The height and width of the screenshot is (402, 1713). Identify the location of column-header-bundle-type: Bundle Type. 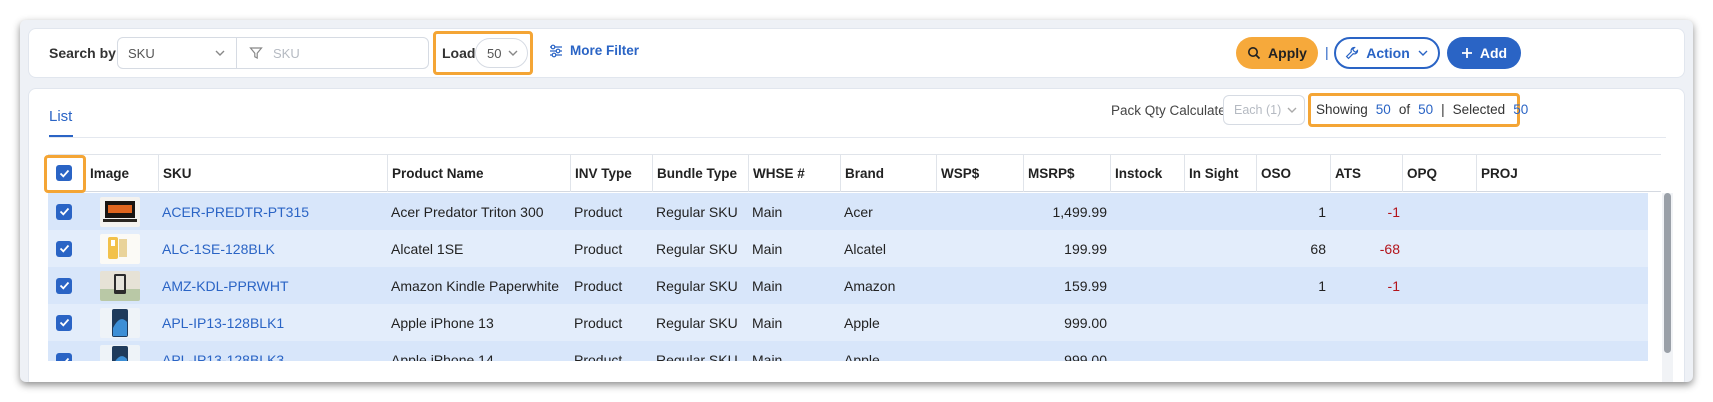
(700, 173).